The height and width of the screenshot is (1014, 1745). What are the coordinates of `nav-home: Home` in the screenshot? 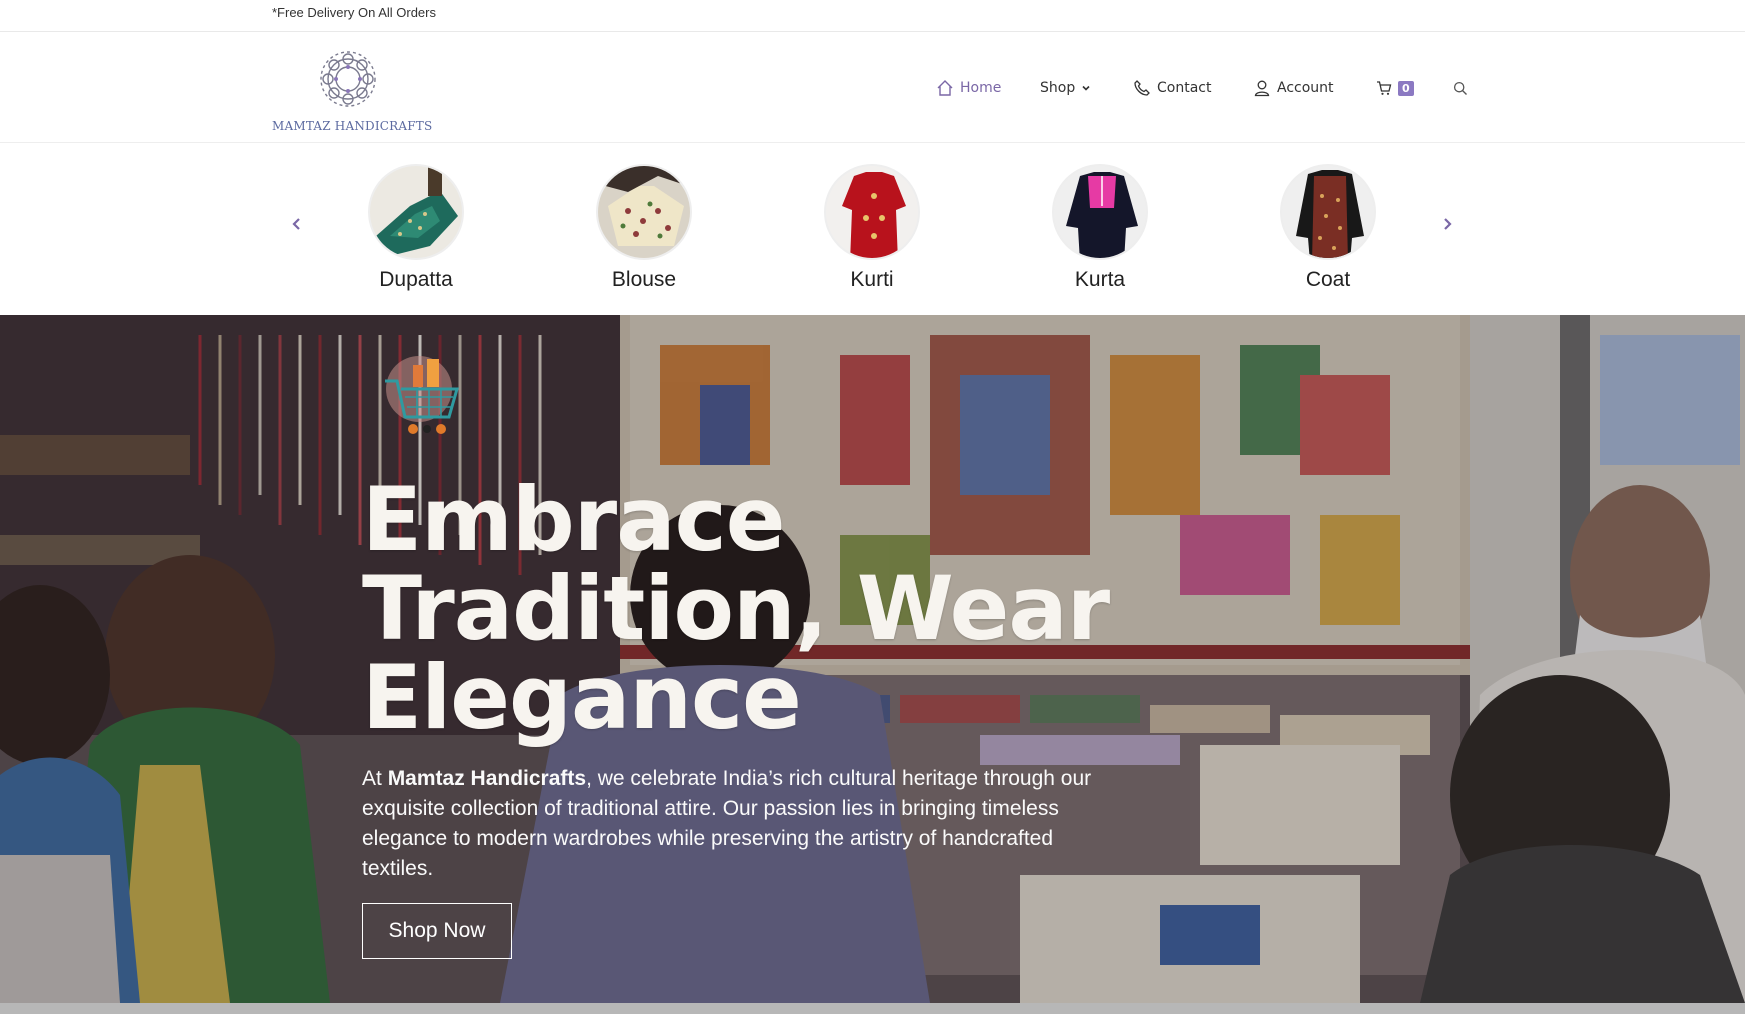 It's located at (968, 88).